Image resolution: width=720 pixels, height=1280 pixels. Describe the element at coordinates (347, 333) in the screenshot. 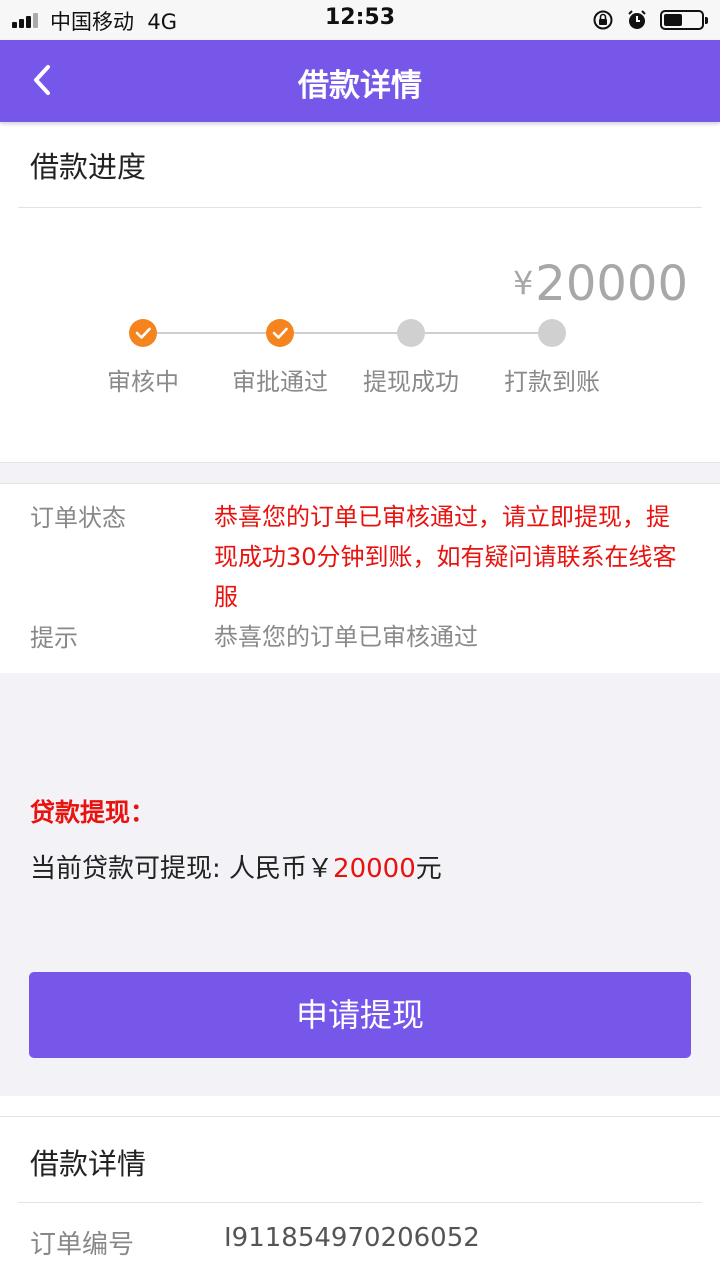

I see `progress-line` at that location.